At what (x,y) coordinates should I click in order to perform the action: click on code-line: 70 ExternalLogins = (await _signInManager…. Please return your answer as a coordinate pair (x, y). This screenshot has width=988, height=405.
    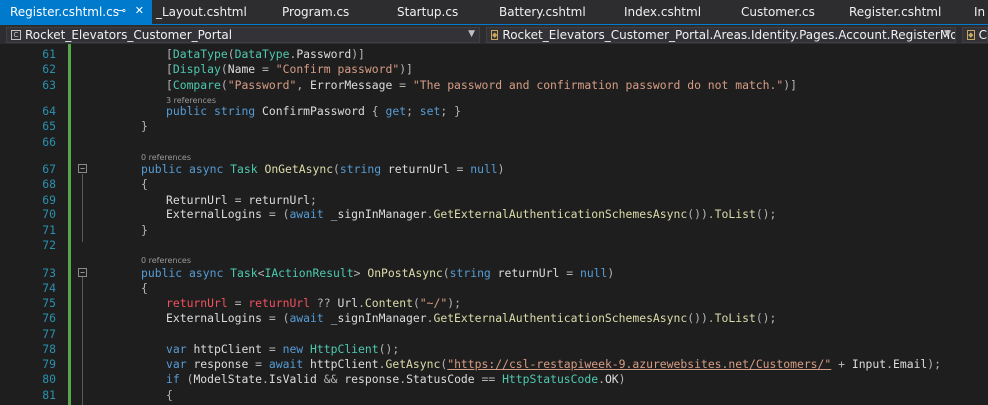
    Looking at the image, I should click on (494, 214).